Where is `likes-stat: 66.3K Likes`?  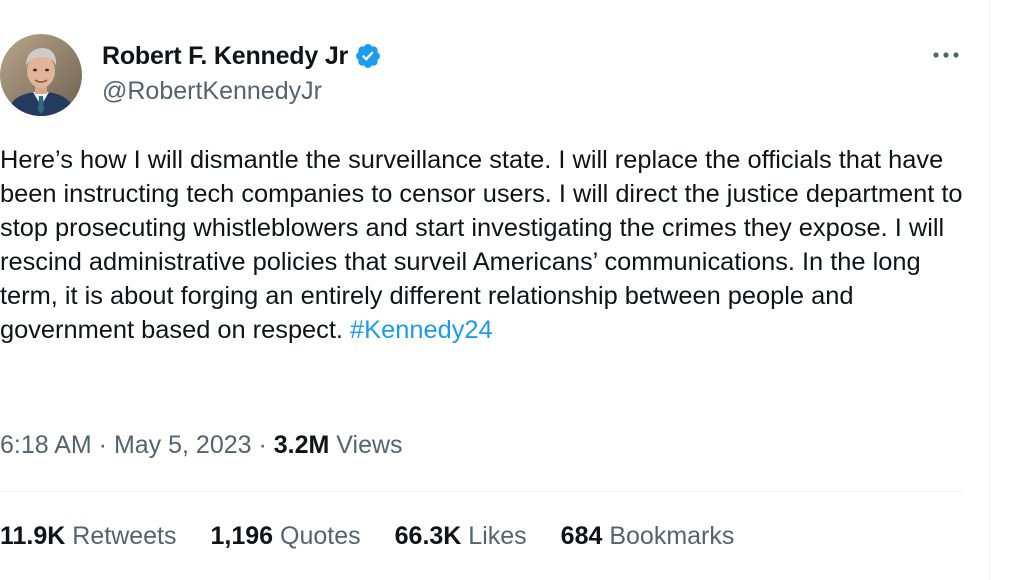
likes-stat: 66.3K Likes is located at coordinates (461, 536).